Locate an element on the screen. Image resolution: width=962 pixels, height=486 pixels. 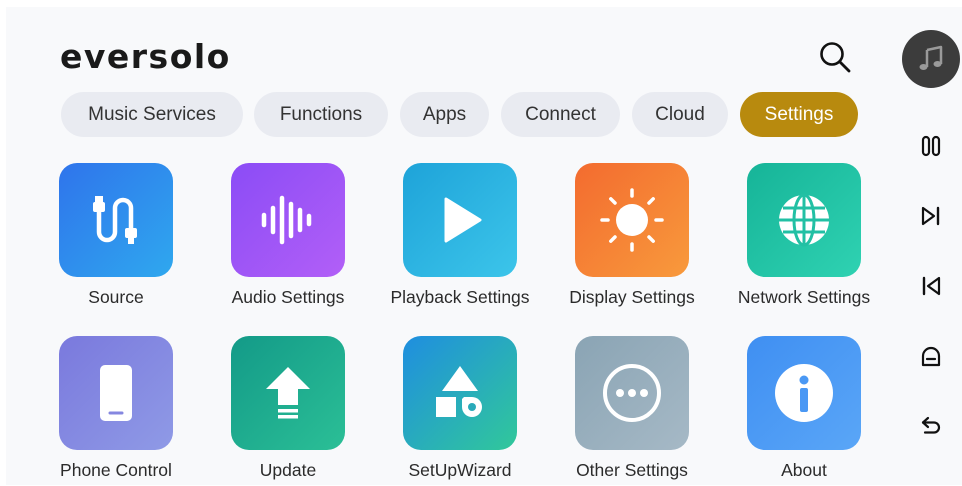
tile-about: About is located at coordinates (804, 411).